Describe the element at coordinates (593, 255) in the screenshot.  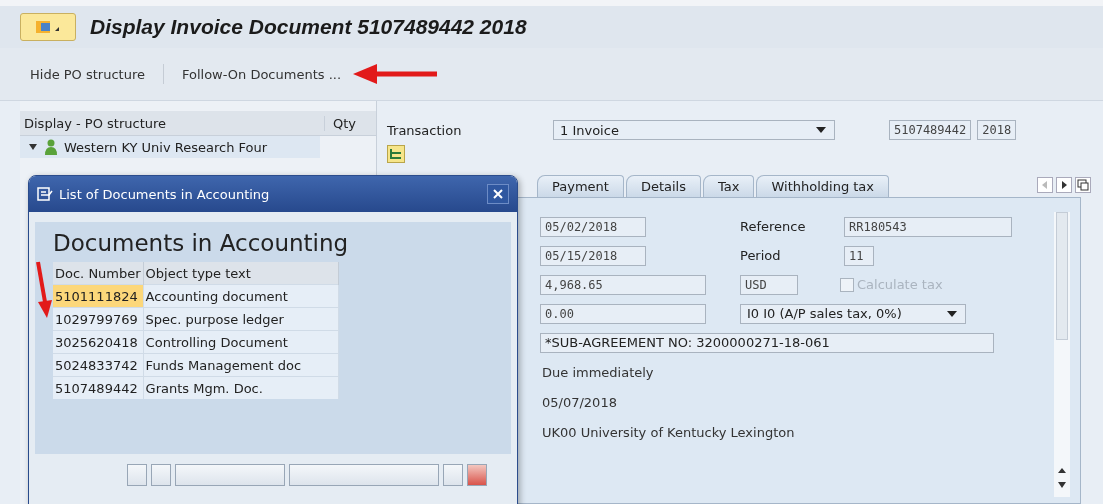
I see `input-field: 05/15/2018` at that location.